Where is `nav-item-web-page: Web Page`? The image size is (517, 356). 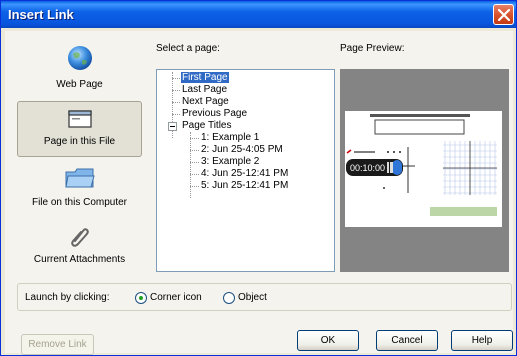
nav-item-web-page: Web Page is located at coordinates (79, 70).